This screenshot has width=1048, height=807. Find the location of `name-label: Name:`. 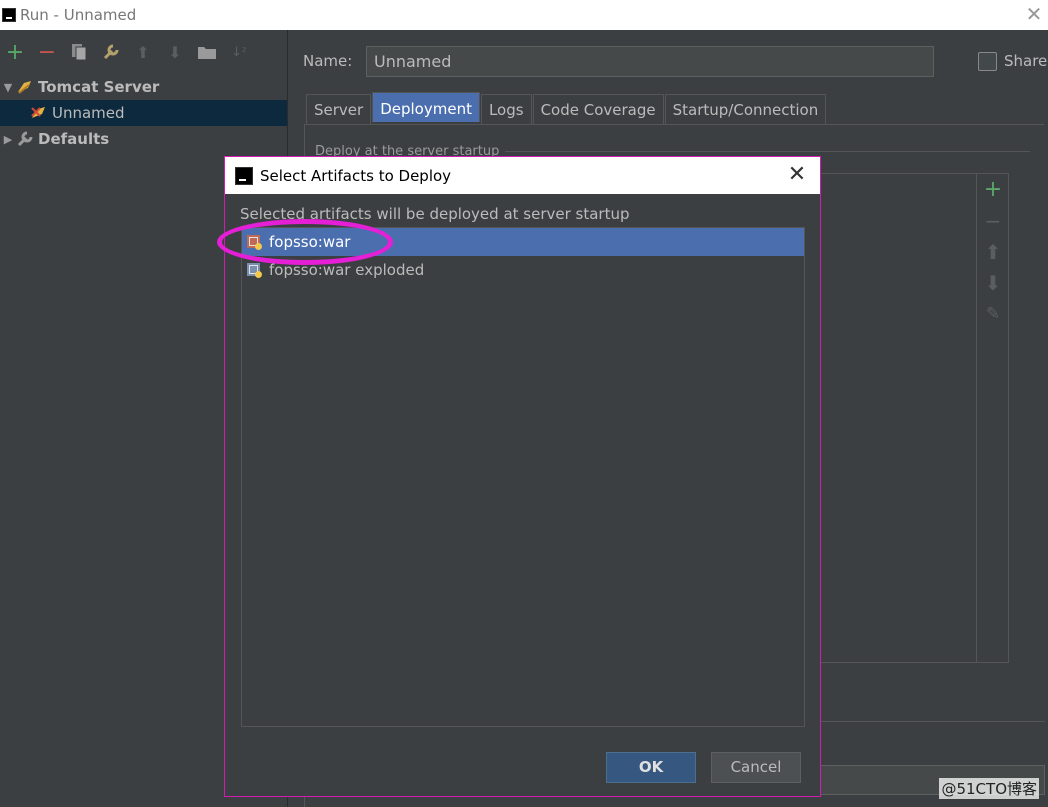

name-label: Name: is located at coordinates (328, 61).